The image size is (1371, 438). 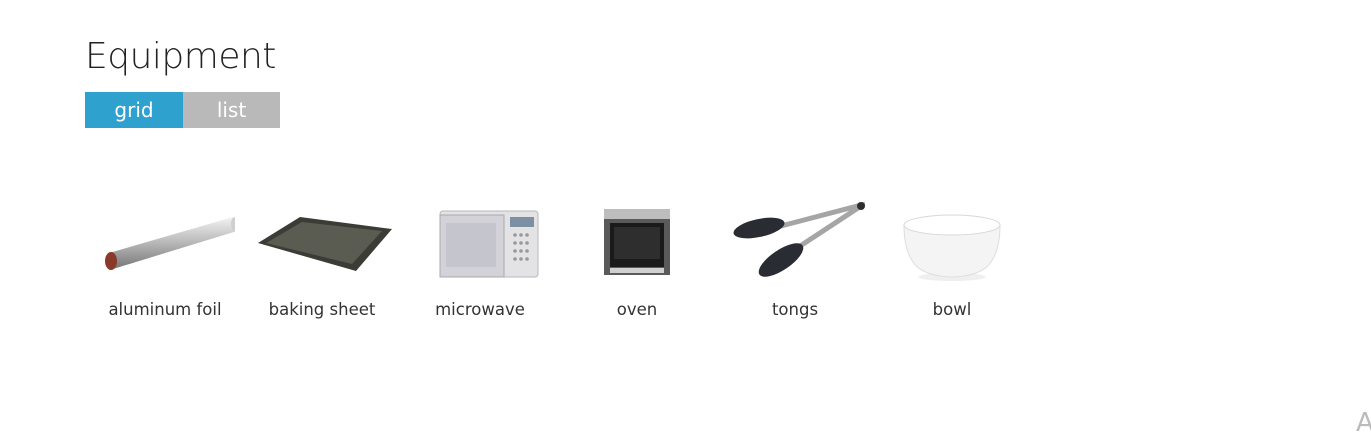 What do you see at coordinates (952, 241) in the screenshot?
I see `bowl-icon` at bounding box center [952, 241].